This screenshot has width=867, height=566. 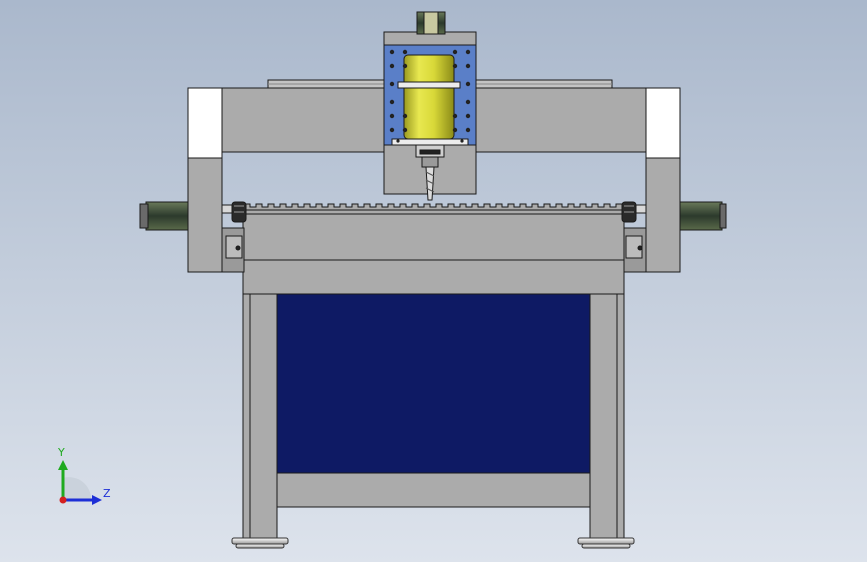 What do you see at coordinates (227, 209) in the screenshot?
I see `left-motor-shaft` at bounding box center [227, 209].